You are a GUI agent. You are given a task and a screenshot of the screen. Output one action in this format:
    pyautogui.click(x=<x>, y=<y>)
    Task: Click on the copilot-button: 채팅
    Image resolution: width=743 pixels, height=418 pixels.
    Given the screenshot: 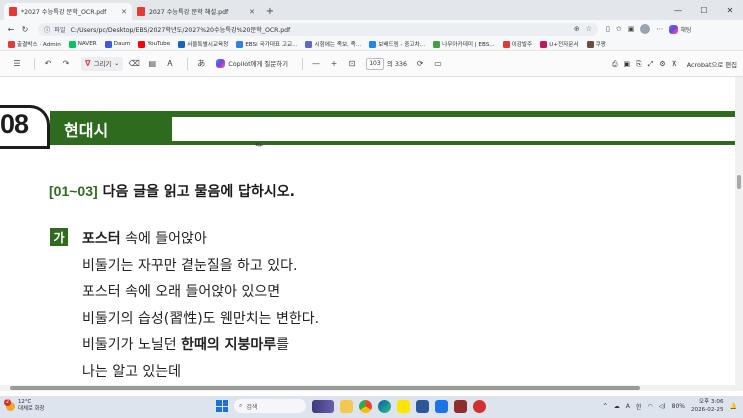 What is the action you would take?
    pyautogui.click(x=680, y=29)
    